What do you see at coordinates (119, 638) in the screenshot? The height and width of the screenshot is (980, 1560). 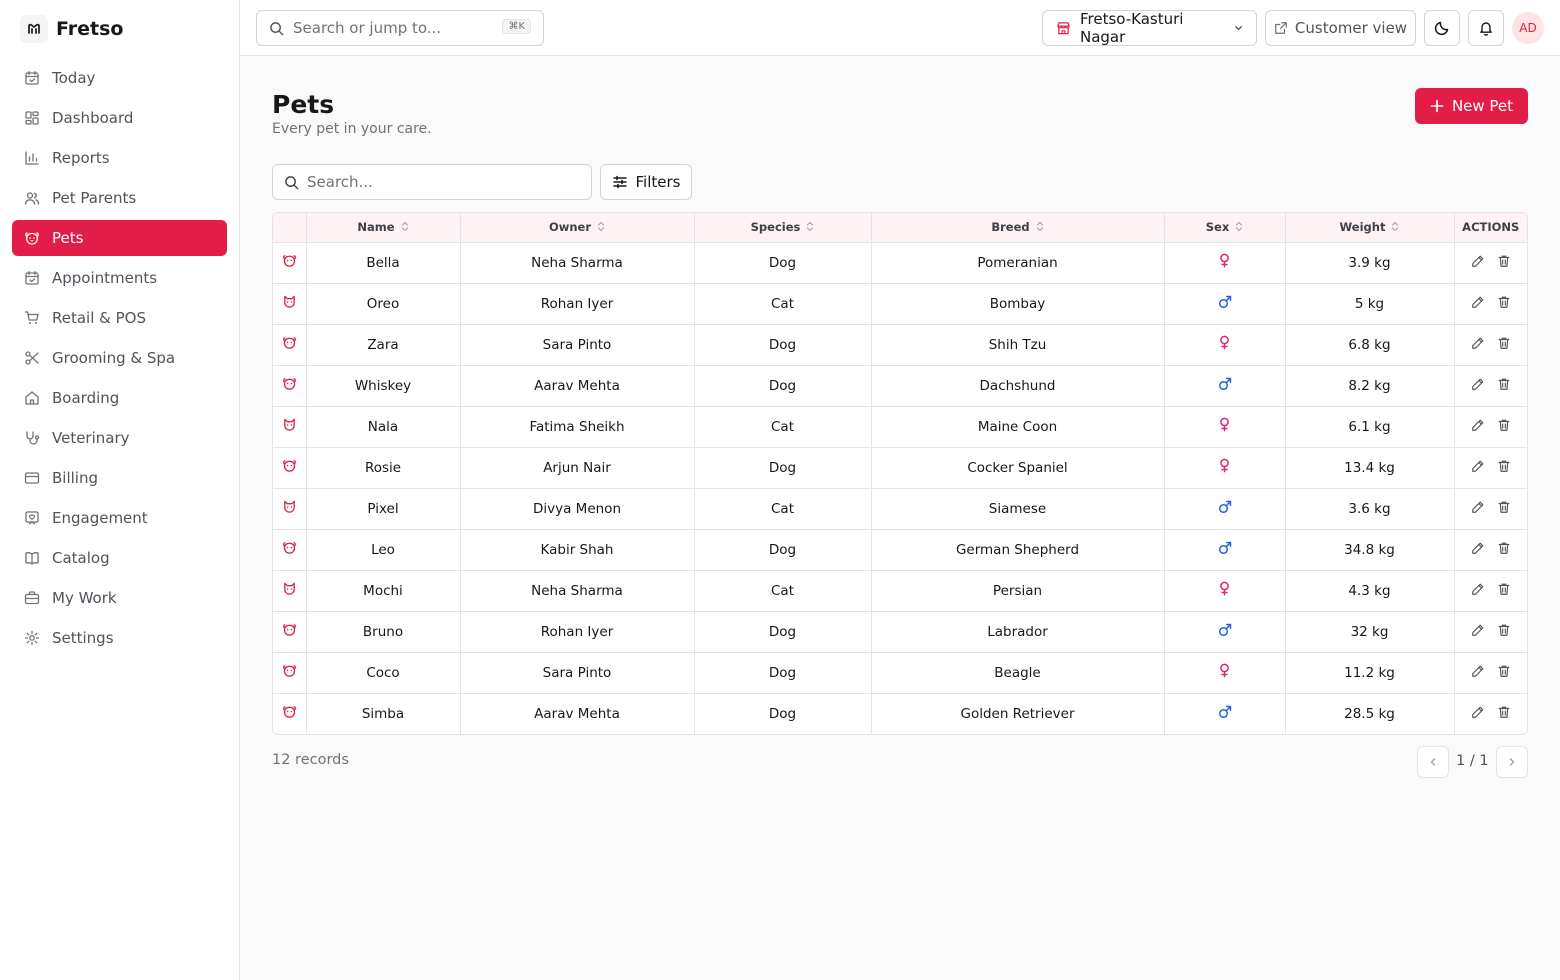 I see `sidebar-item-settings: Settings` at bounding box center [119, 638].